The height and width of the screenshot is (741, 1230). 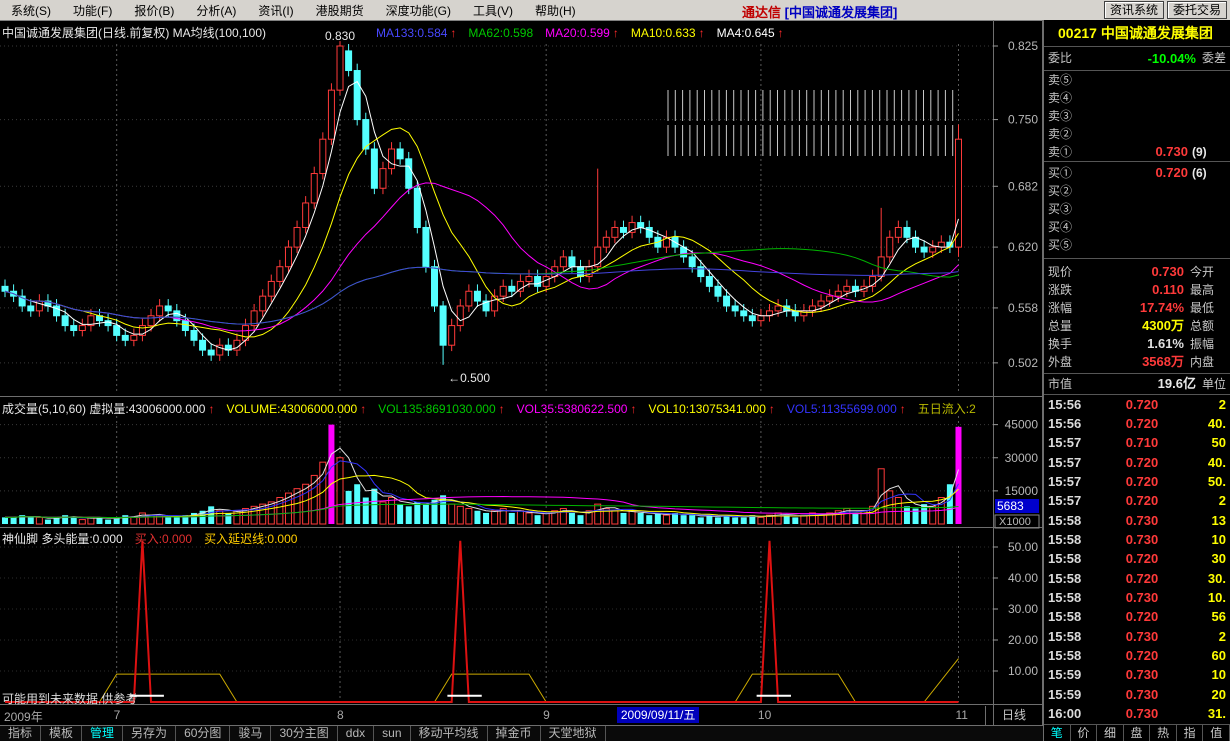 I want to click on unit-label: 单位, so click(x=1213, y=384).